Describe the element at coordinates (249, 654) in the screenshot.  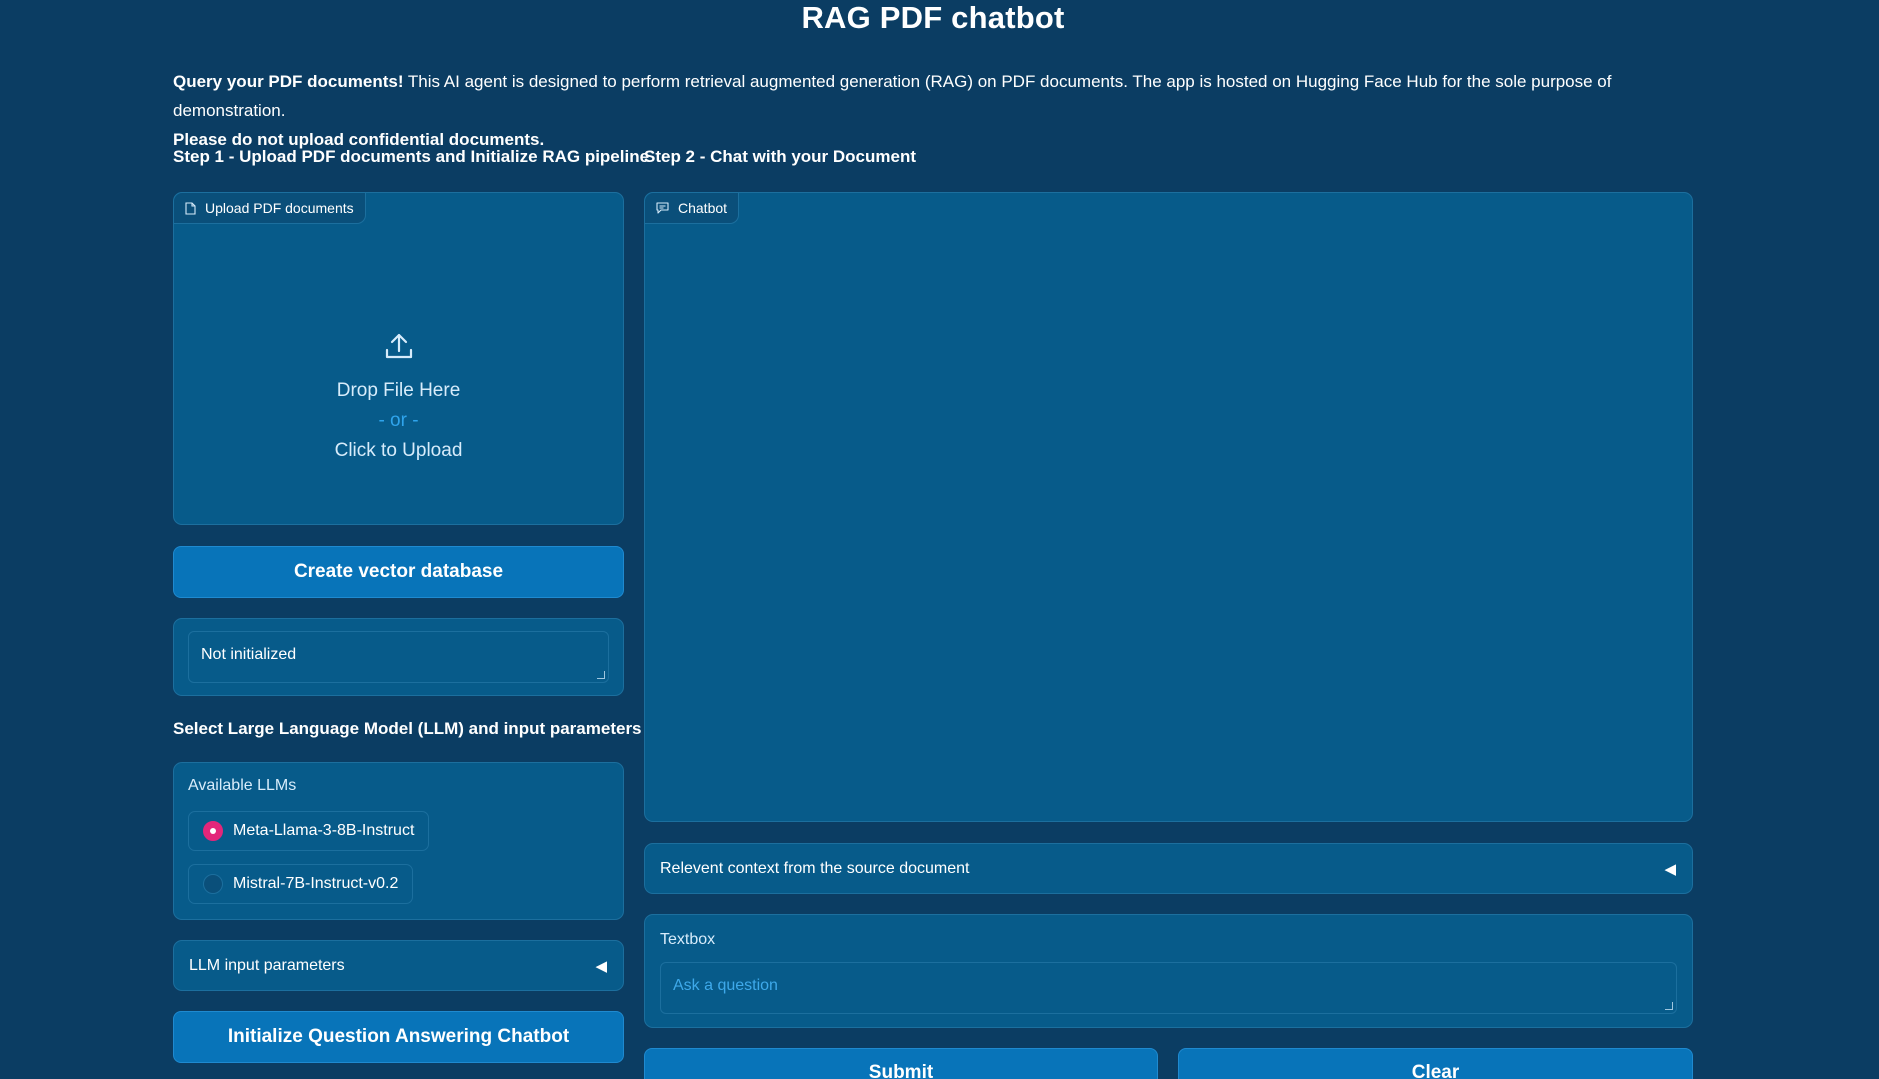
I see `db-status-value: Not initialized` at that location.